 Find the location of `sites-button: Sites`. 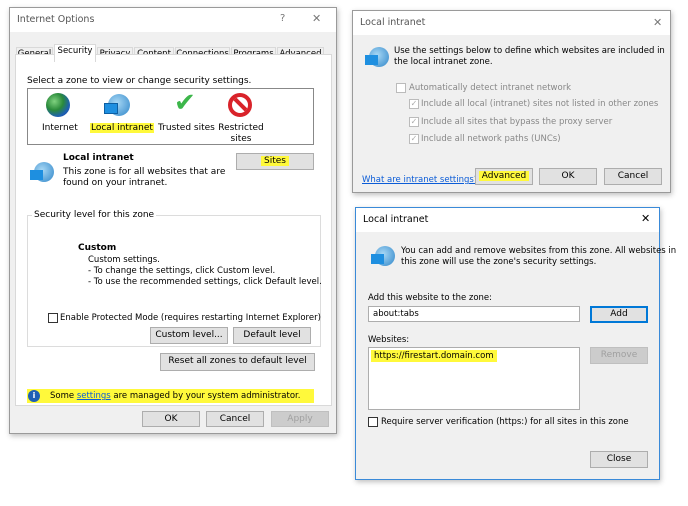

sites-button: Sites is located at coordinates (275, 161).